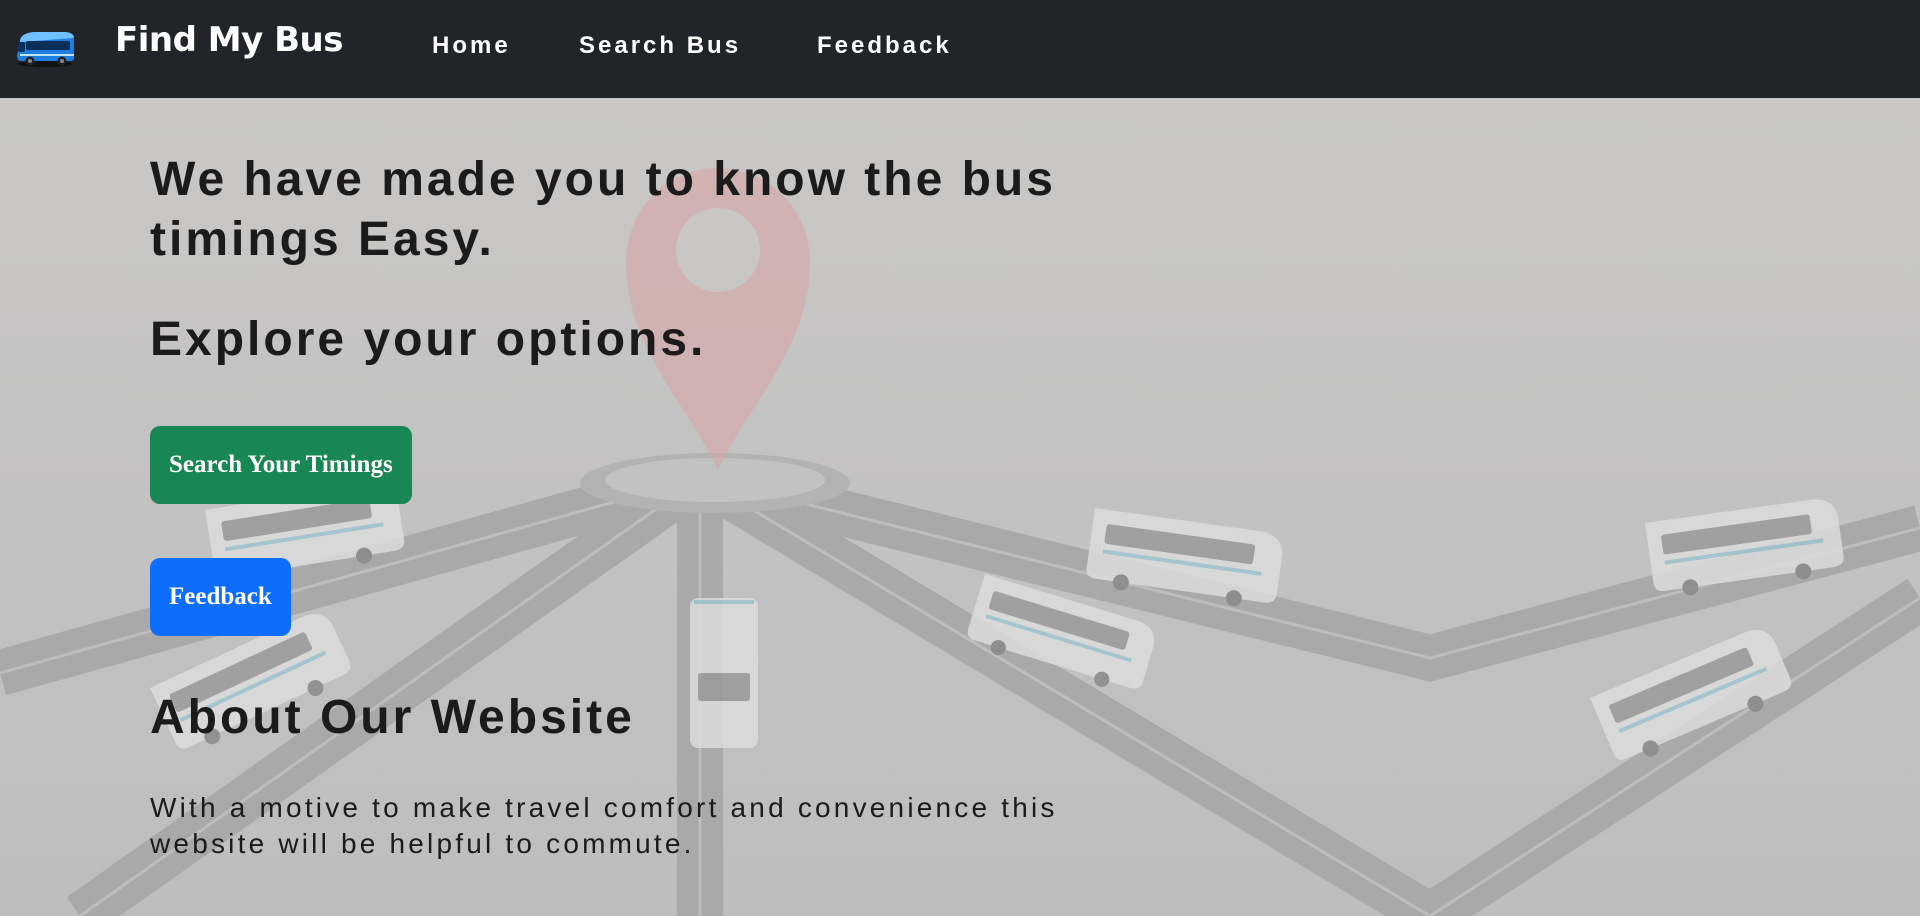 The image size is (1920, 916). I want to click on nav-feedback-link: Feedback, so click(884, 46).